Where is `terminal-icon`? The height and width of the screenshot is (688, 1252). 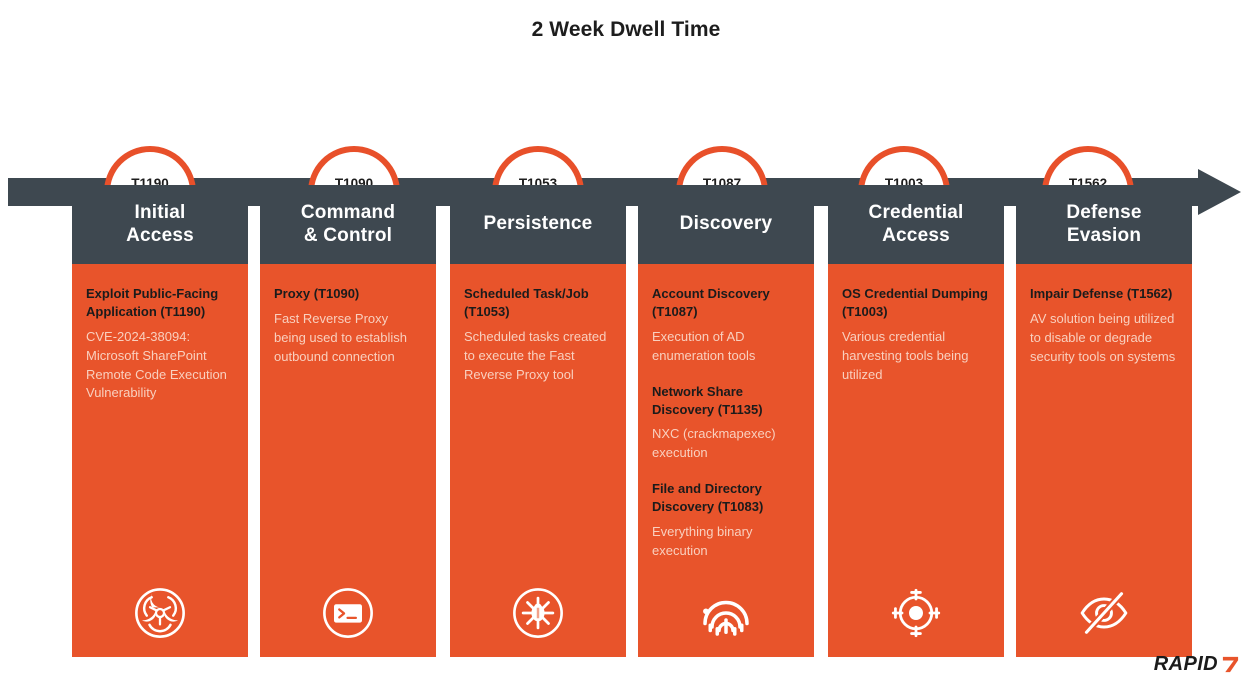 terminal-icon is located at coordinates (348, 613).